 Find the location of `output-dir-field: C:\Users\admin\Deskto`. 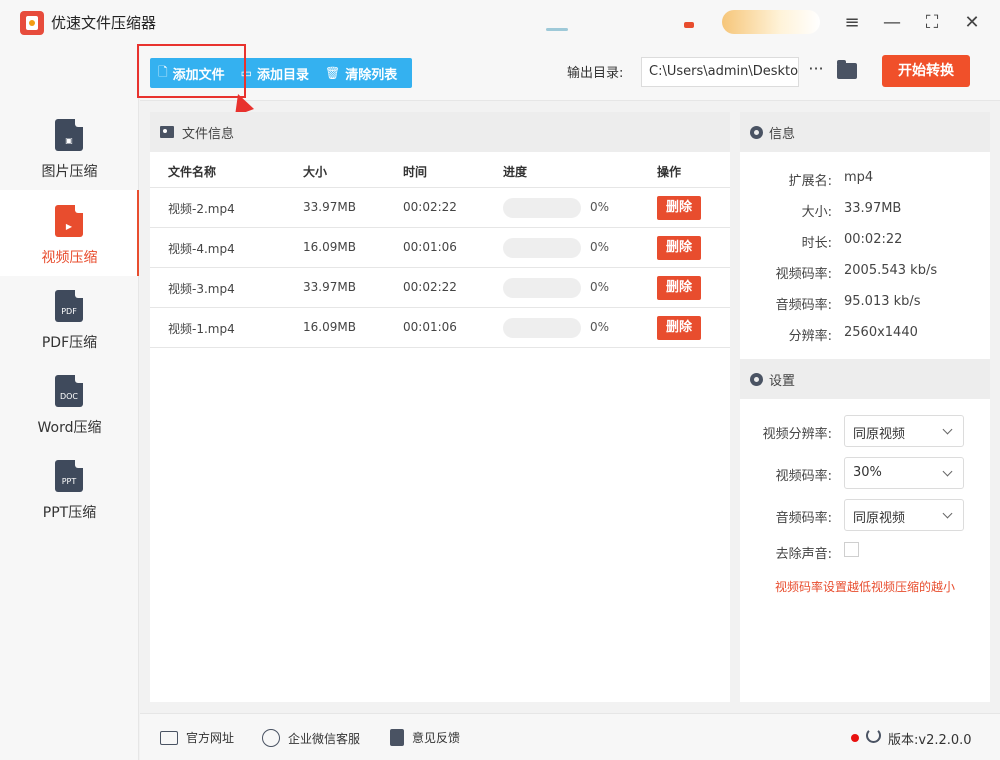

output-dir-field: C:\Users\admin\Deskto is located at coordinates (720, 72).